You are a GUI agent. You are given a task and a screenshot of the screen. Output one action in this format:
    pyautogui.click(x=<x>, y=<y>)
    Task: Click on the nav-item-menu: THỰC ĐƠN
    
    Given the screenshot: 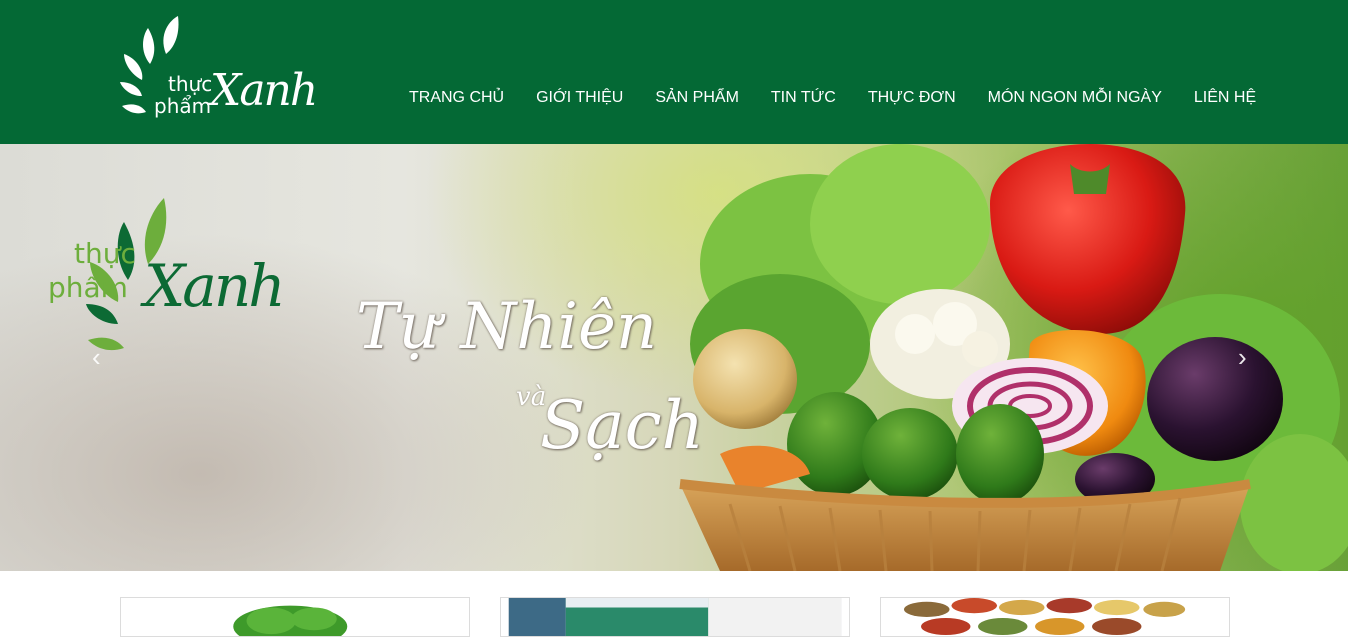 What is the action you would take?
    pyautogui.click(x=912, y=99)
    